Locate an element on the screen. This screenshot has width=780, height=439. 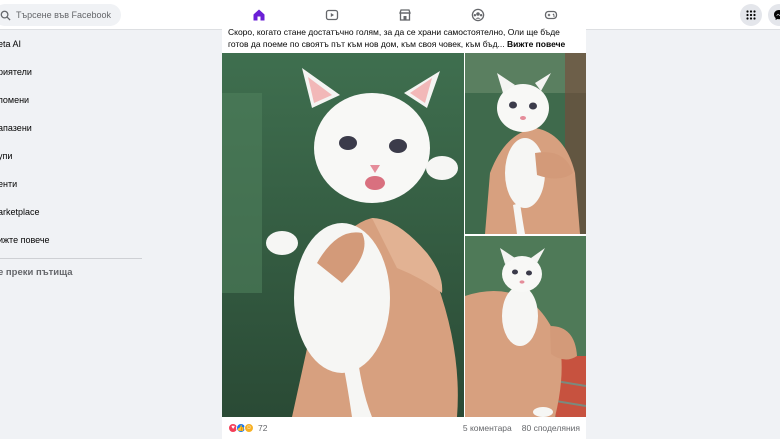
post-stats: 5 коментара 80 споделяния is located at coordinates (521, 428).